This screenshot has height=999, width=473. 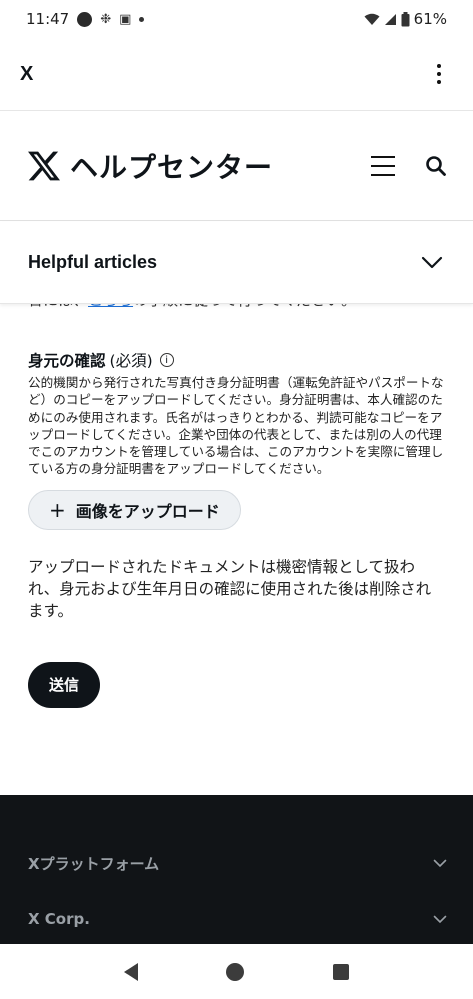 I want to click on hamburger-icon, so click(x=383, y=166).